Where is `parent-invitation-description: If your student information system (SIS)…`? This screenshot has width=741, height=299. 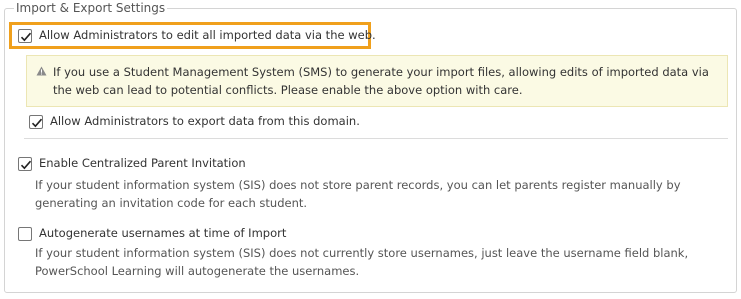 parent-invitation-description: If your student information system (SIS)… is located at coordinates (358, 194).